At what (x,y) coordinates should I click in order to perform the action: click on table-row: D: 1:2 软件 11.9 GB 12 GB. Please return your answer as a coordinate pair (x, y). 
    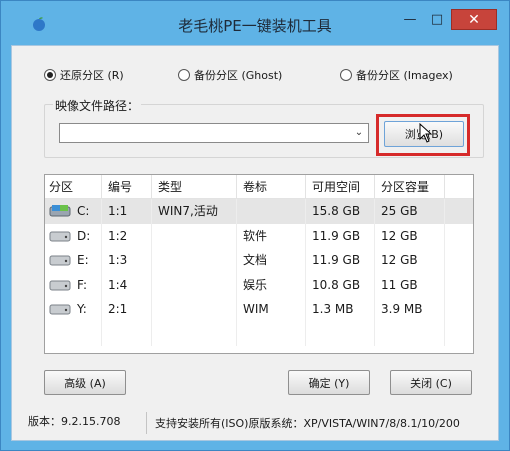
    Looking at the image, I should click on (259, 236).